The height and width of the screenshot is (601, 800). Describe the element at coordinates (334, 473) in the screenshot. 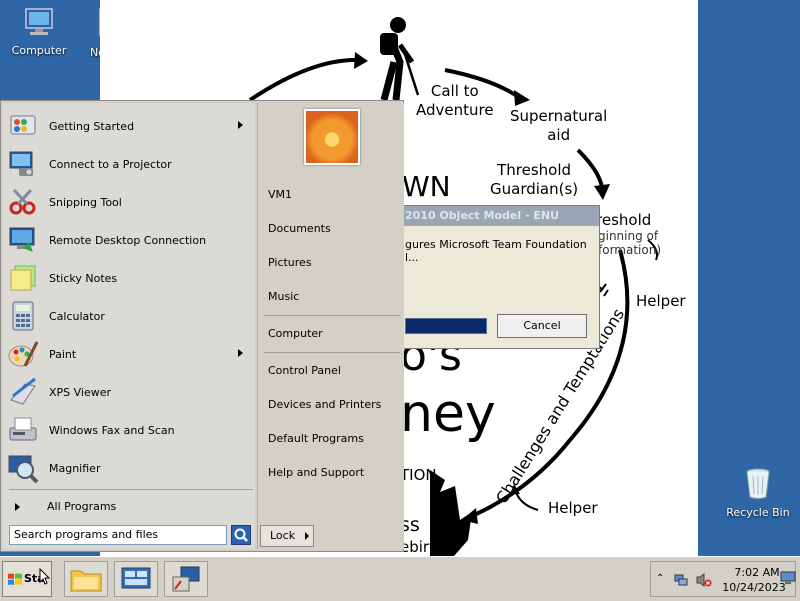

I see `places-item-help-support: Help and Support` at that location.